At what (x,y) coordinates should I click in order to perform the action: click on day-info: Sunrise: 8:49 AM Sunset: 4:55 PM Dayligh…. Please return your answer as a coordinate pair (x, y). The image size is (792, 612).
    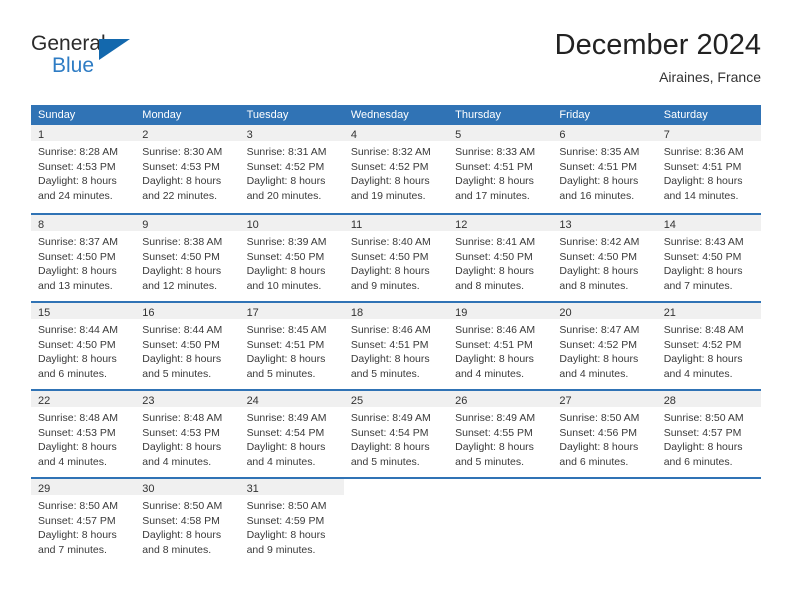
    Looking at the image, I should click on (500, 438).